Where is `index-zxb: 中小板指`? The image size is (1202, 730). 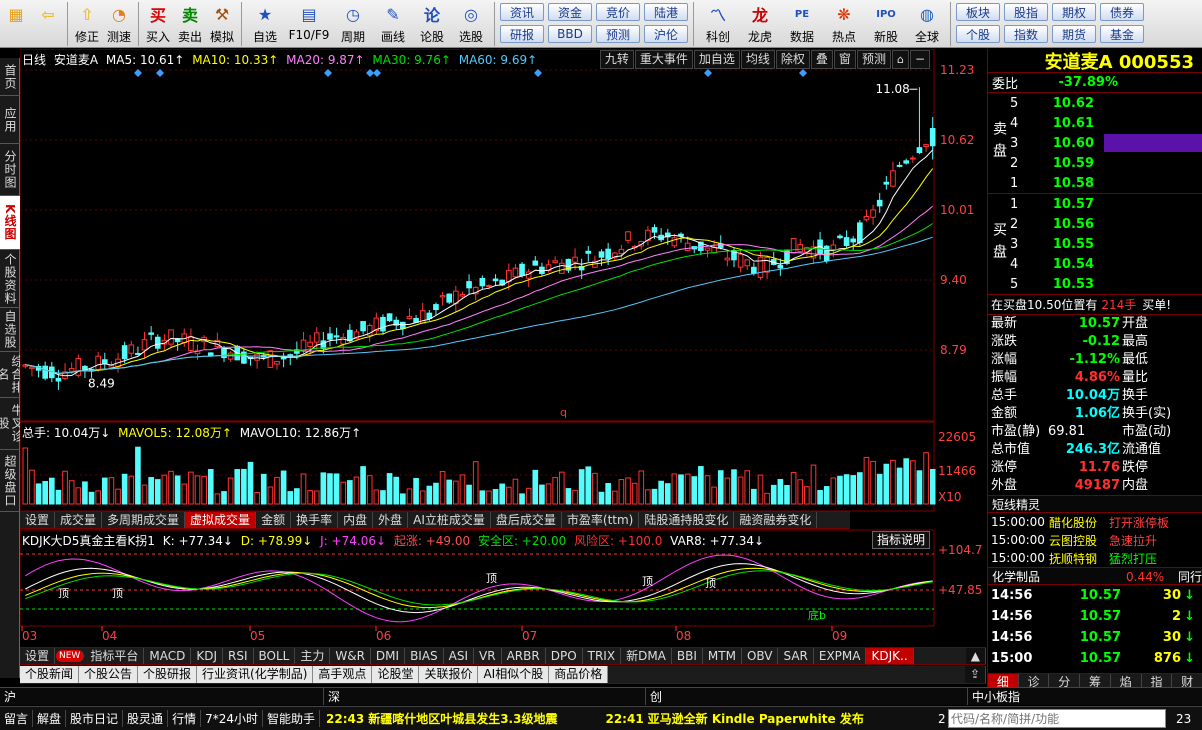
index-zxb: 中小板指 is located at coordinates (994, 696).